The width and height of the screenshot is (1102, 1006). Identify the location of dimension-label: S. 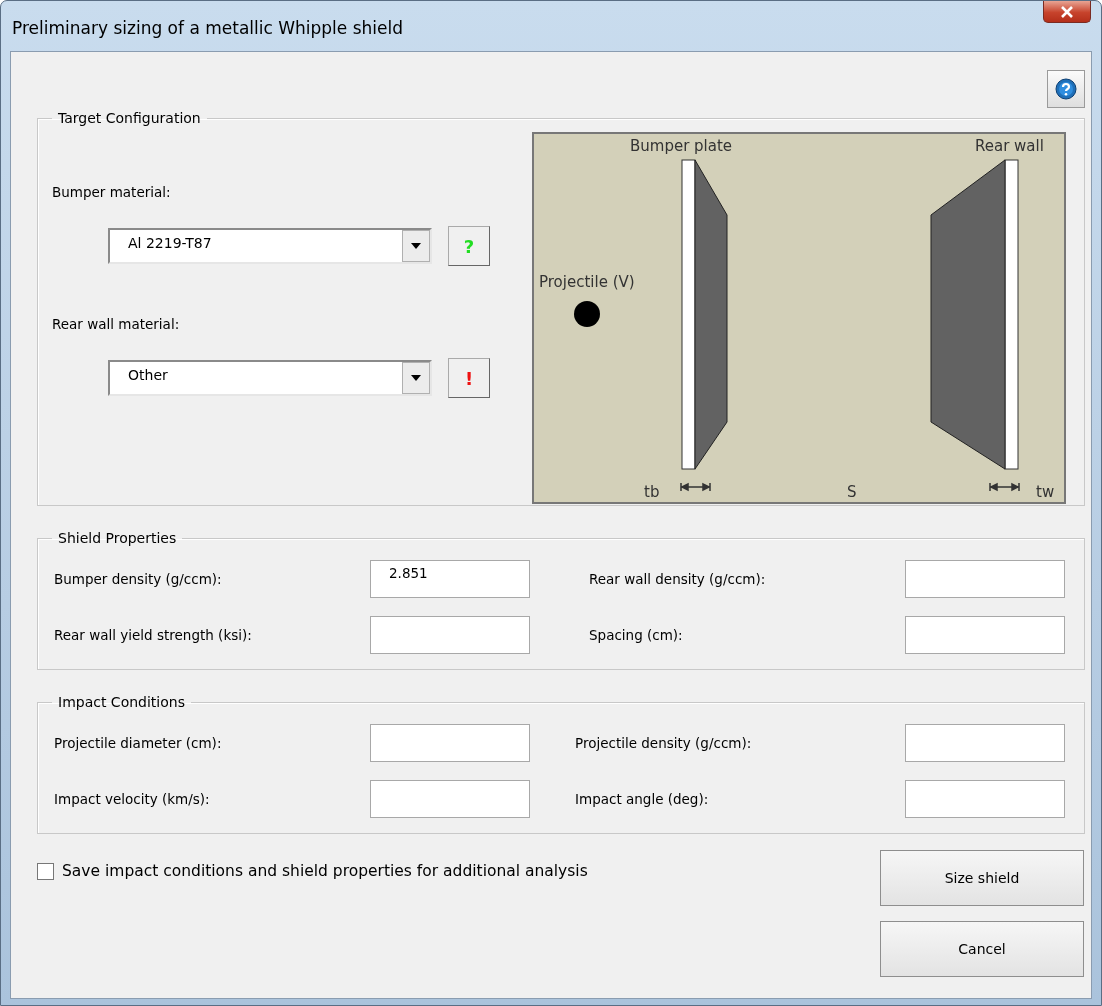
(852, 492).